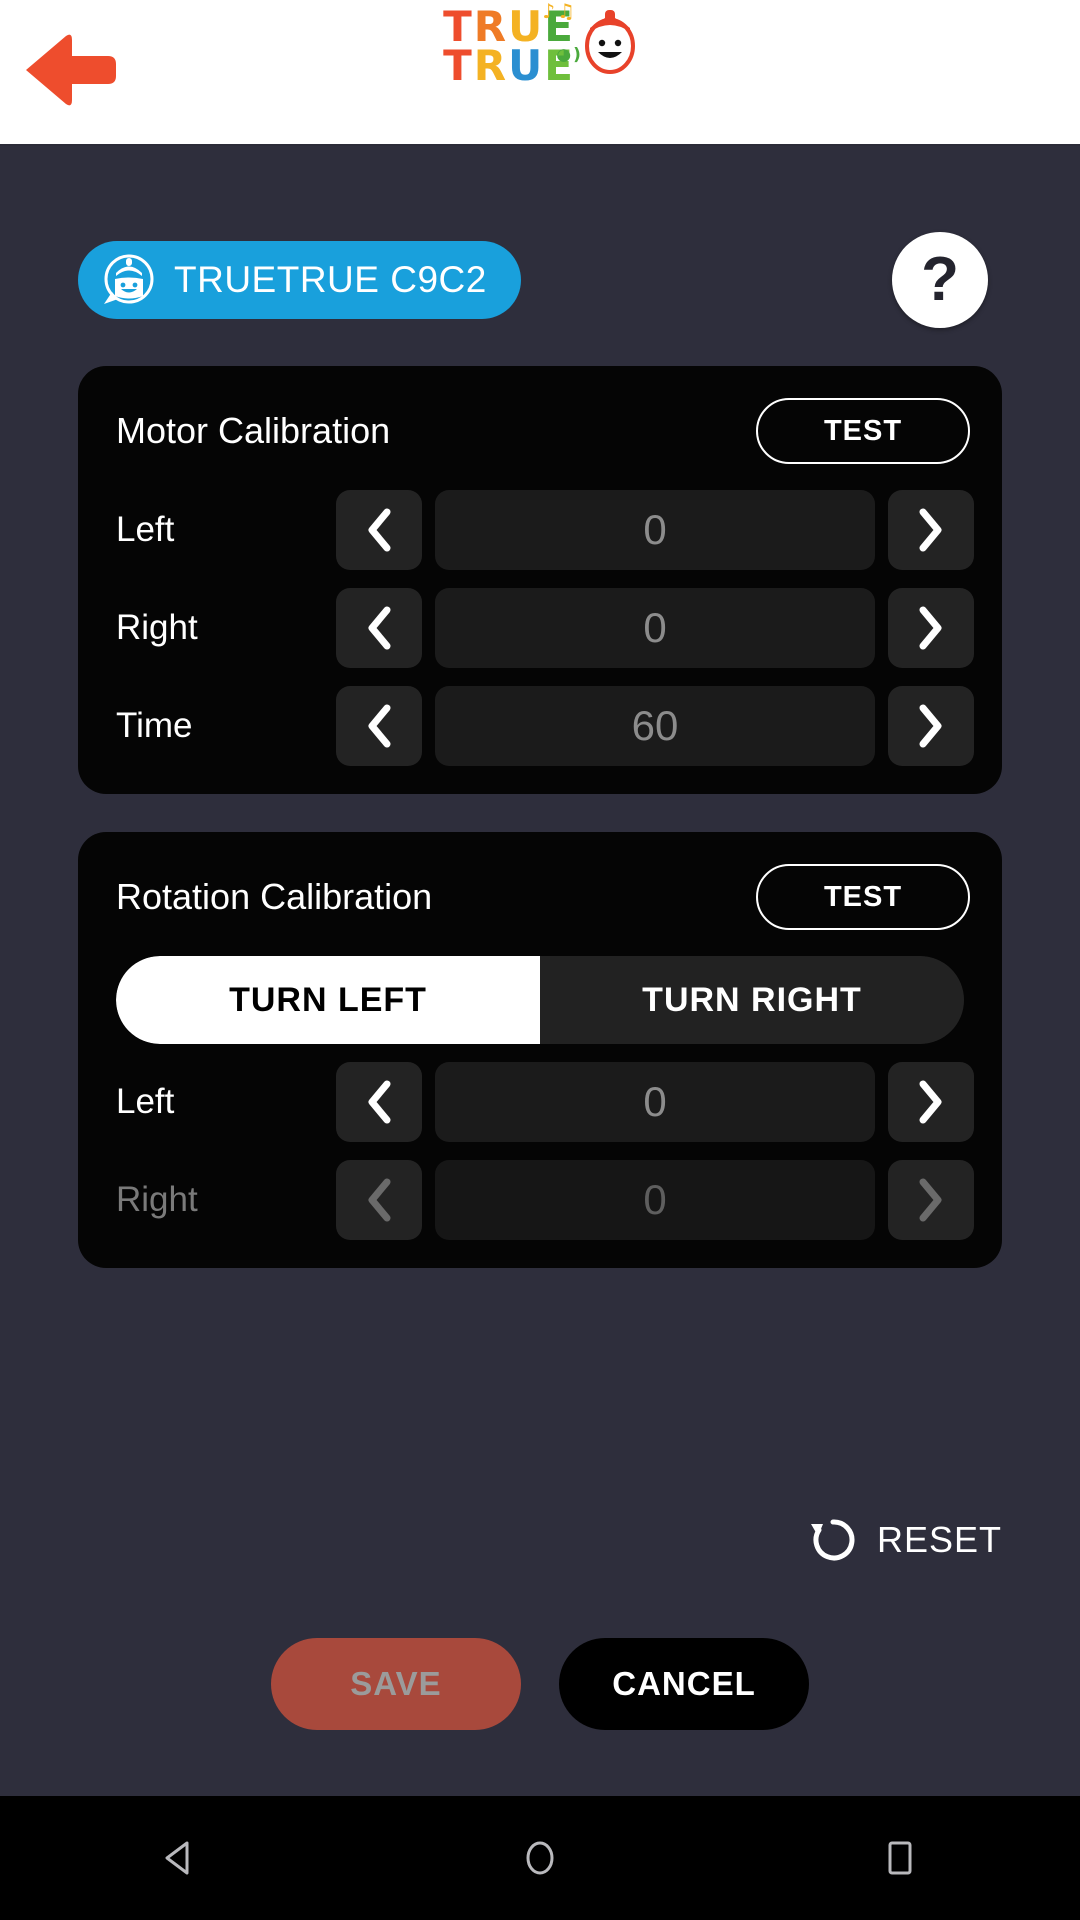 This screenshot has height=1920, width=1080. What do you see at coordinates (832, 1540) in the screenshot?
I see `rotate-ccw-icon` at bounding box center [832, 1540].